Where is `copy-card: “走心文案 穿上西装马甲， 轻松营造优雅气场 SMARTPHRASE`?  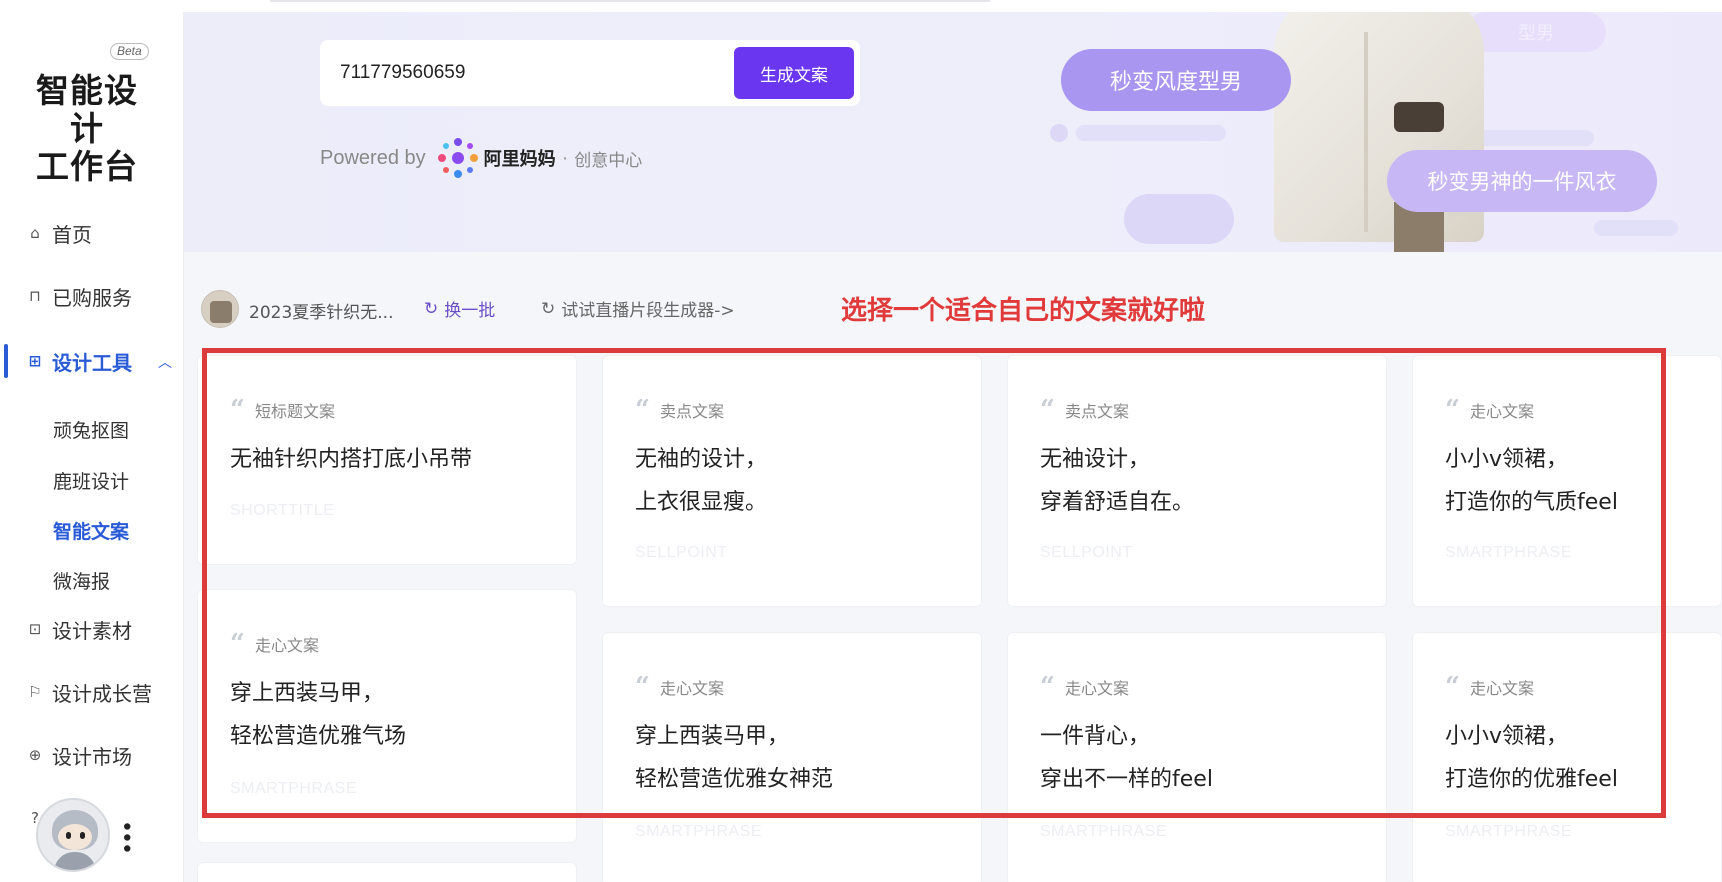 copy-card: “走心文案 穿上西装马甲， 轻松营造优雅气场 SMARTPHRASE is located at coordinates (387, 716).